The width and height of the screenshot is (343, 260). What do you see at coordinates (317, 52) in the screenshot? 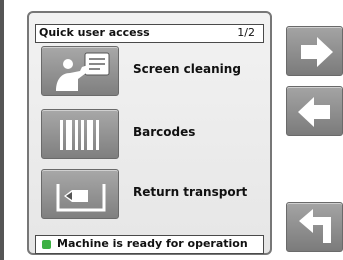
I see `arrow-right-icon` at bounding box center [317, 52].